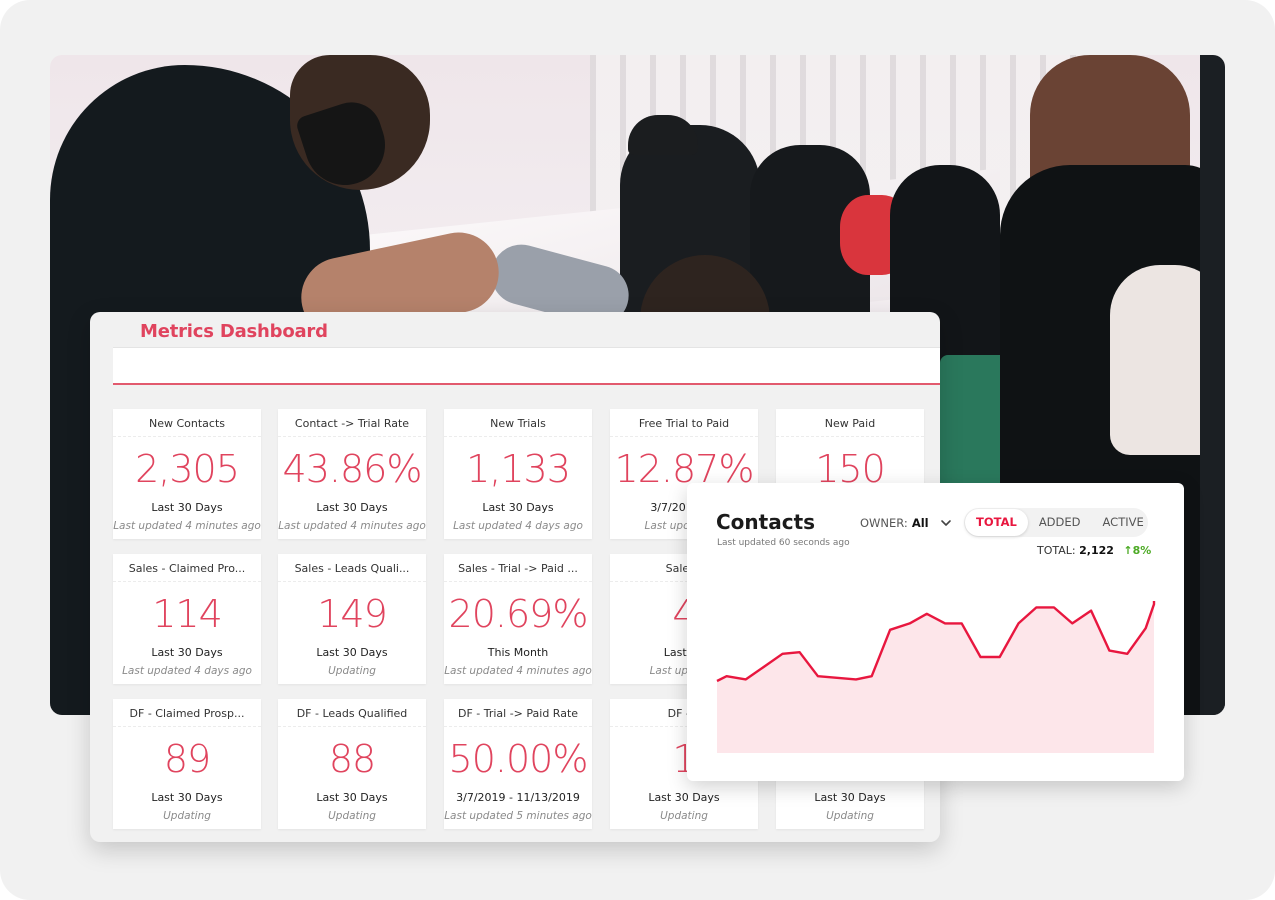 This screenshot has height=900, width=1275. What do you see at coordinates (187, 423) in the screenshot?
I see `metric-card-title: New Contacts` at bounding box center [187, 423].